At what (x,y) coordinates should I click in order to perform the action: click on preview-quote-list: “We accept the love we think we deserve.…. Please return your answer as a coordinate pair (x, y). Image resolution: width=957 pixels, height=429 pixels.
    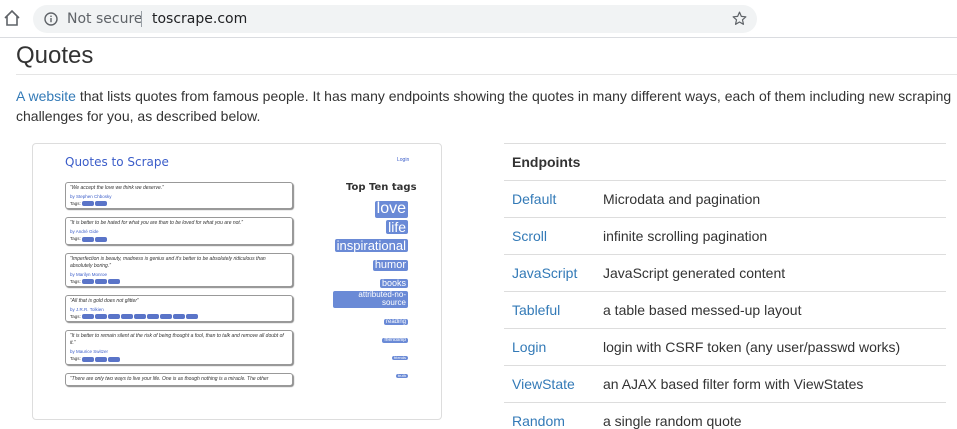
    Looking at the image, I should click on (179, 288).